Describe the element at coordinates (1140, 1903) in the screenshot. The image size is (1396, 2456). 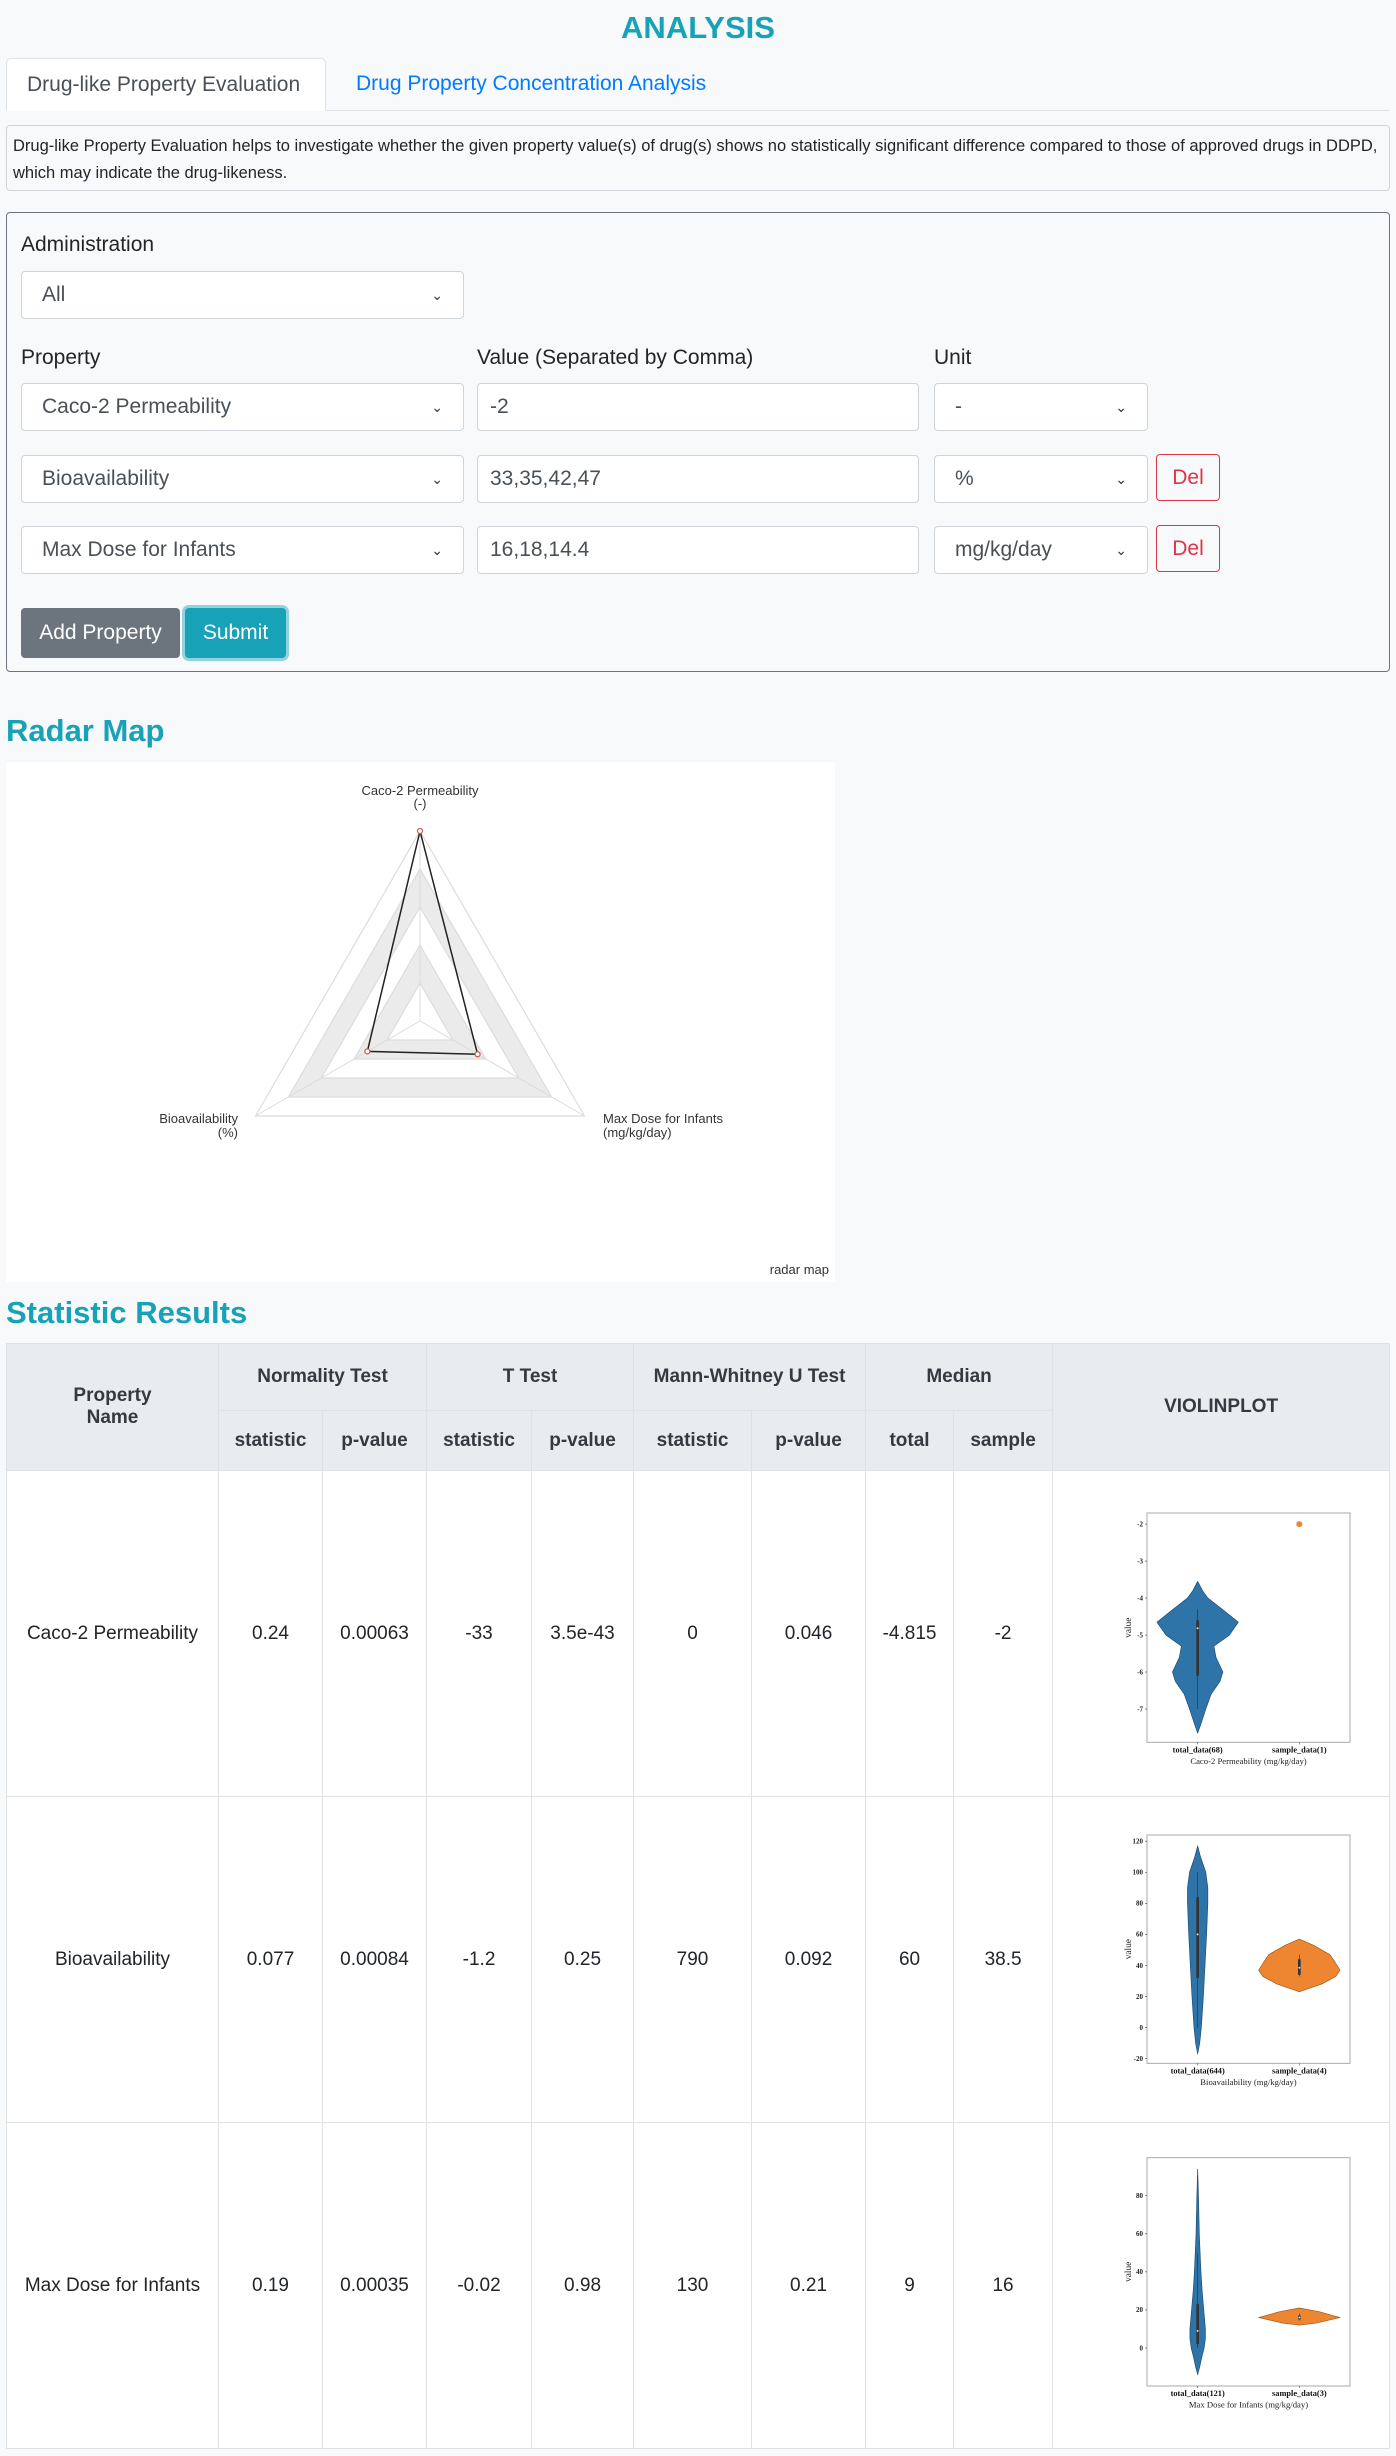
I see `y-tick-label: 80` at that location.